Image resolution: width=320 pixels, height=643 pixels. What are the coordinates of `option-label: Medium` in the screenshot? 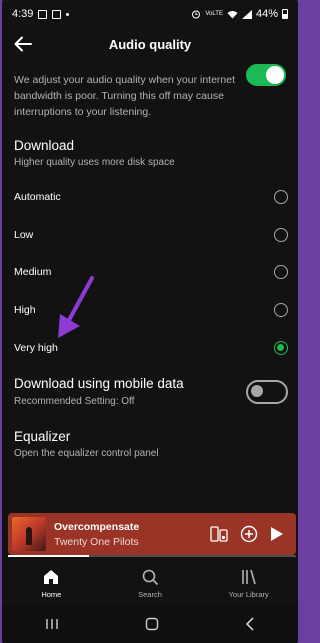 It's located at (33, 272).